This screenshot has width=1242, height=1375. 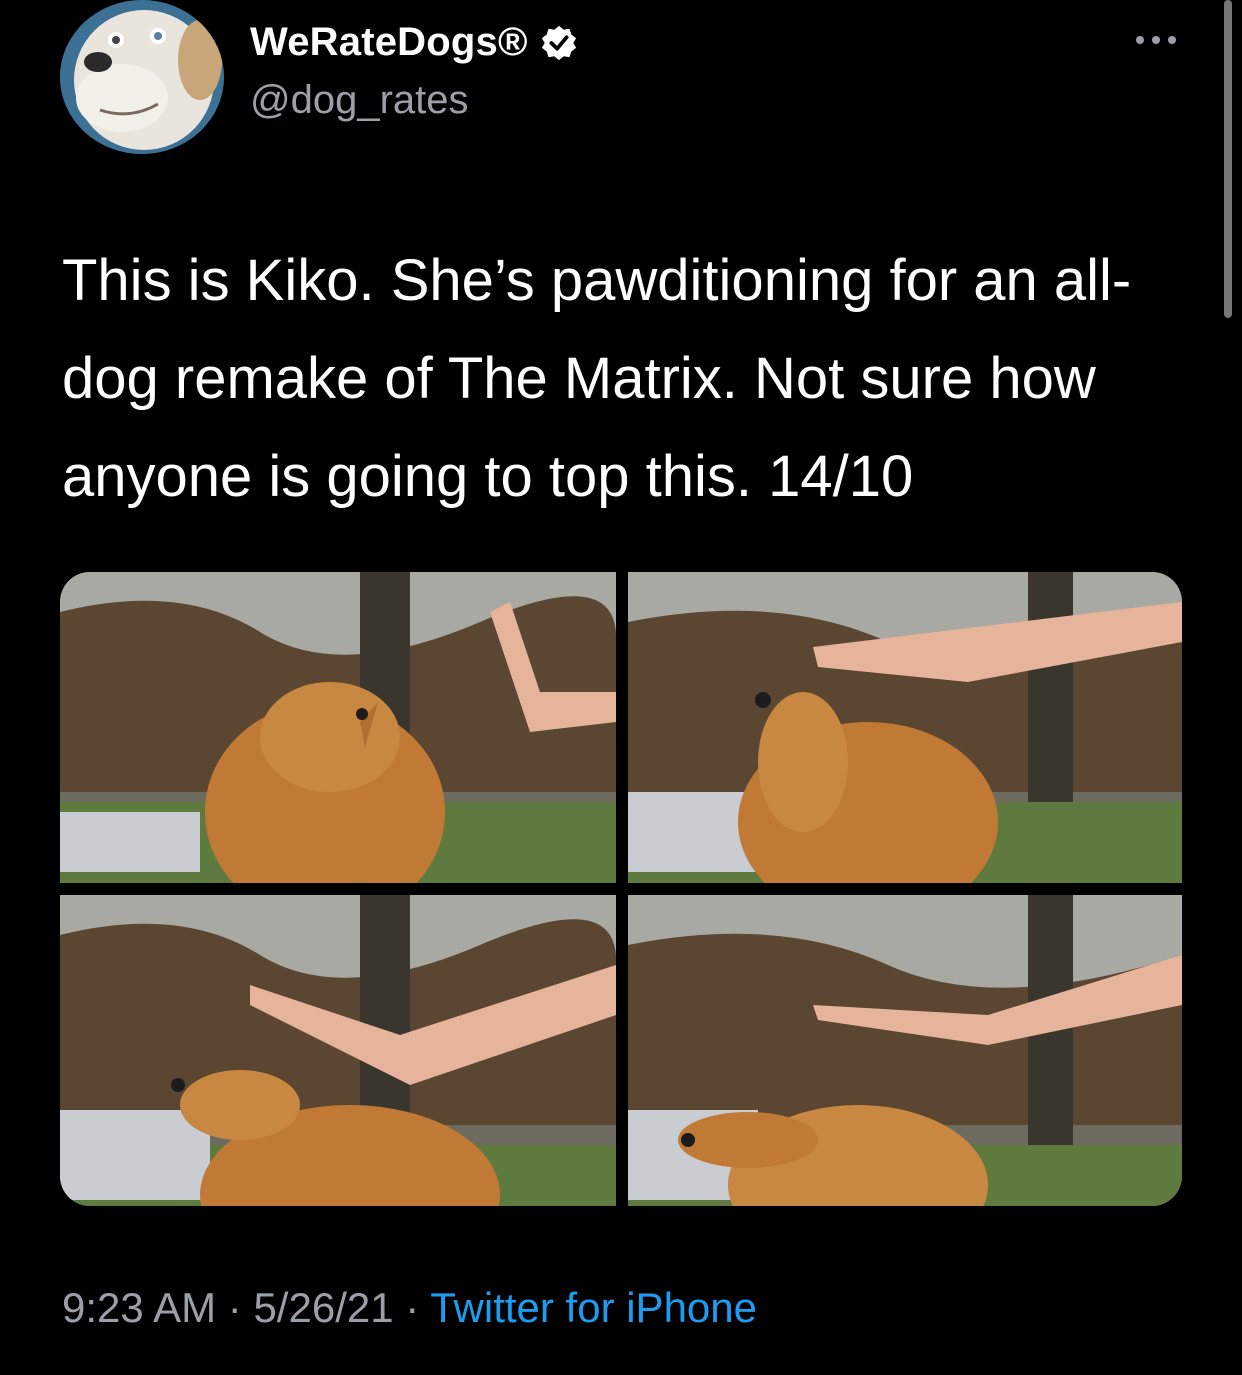 I want to click on profile-avatar, so click(x=142, y=77).